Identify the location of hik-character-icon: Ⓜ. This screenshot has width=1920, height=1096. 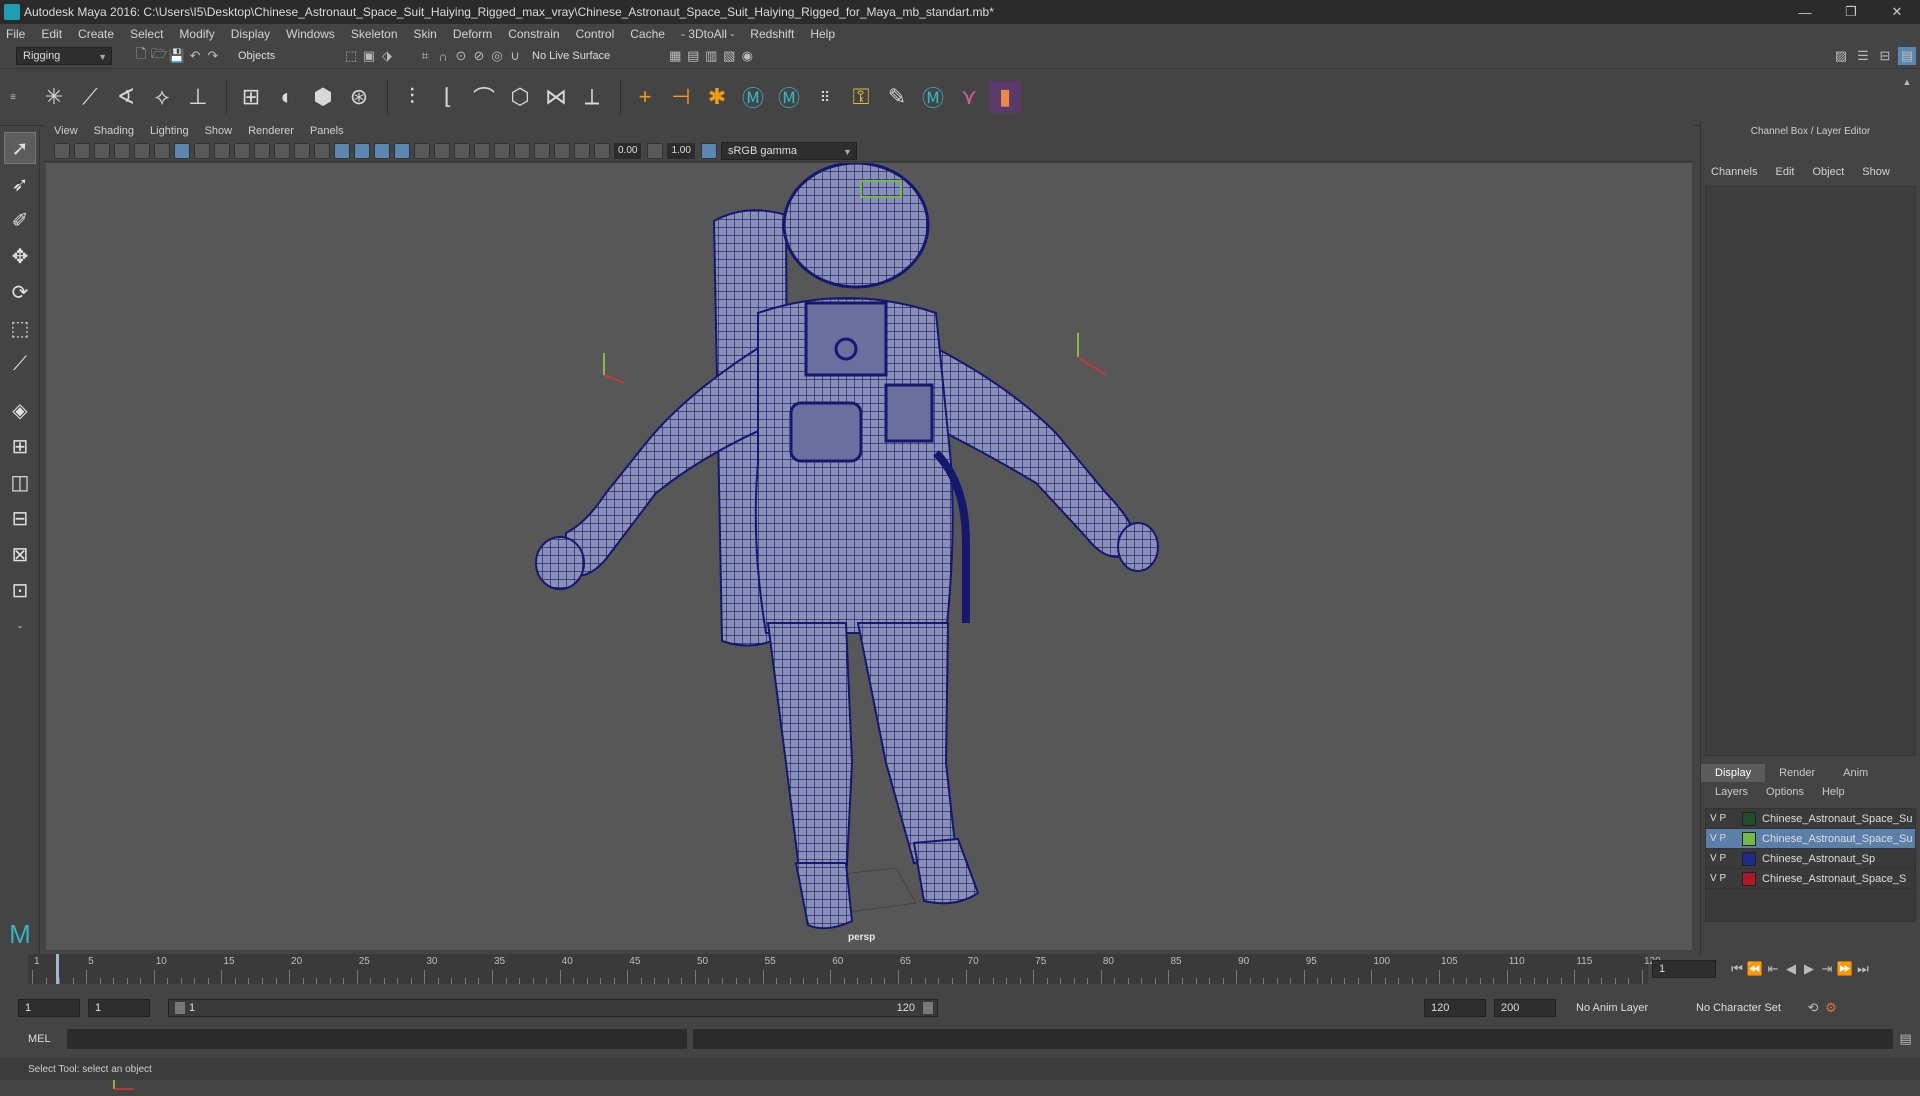
(789, 97).